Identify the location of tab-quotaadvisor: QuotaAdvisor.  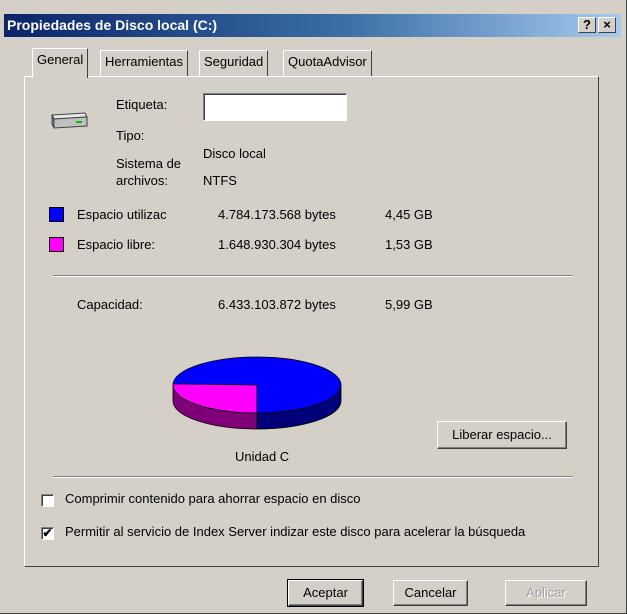
(327, 63).